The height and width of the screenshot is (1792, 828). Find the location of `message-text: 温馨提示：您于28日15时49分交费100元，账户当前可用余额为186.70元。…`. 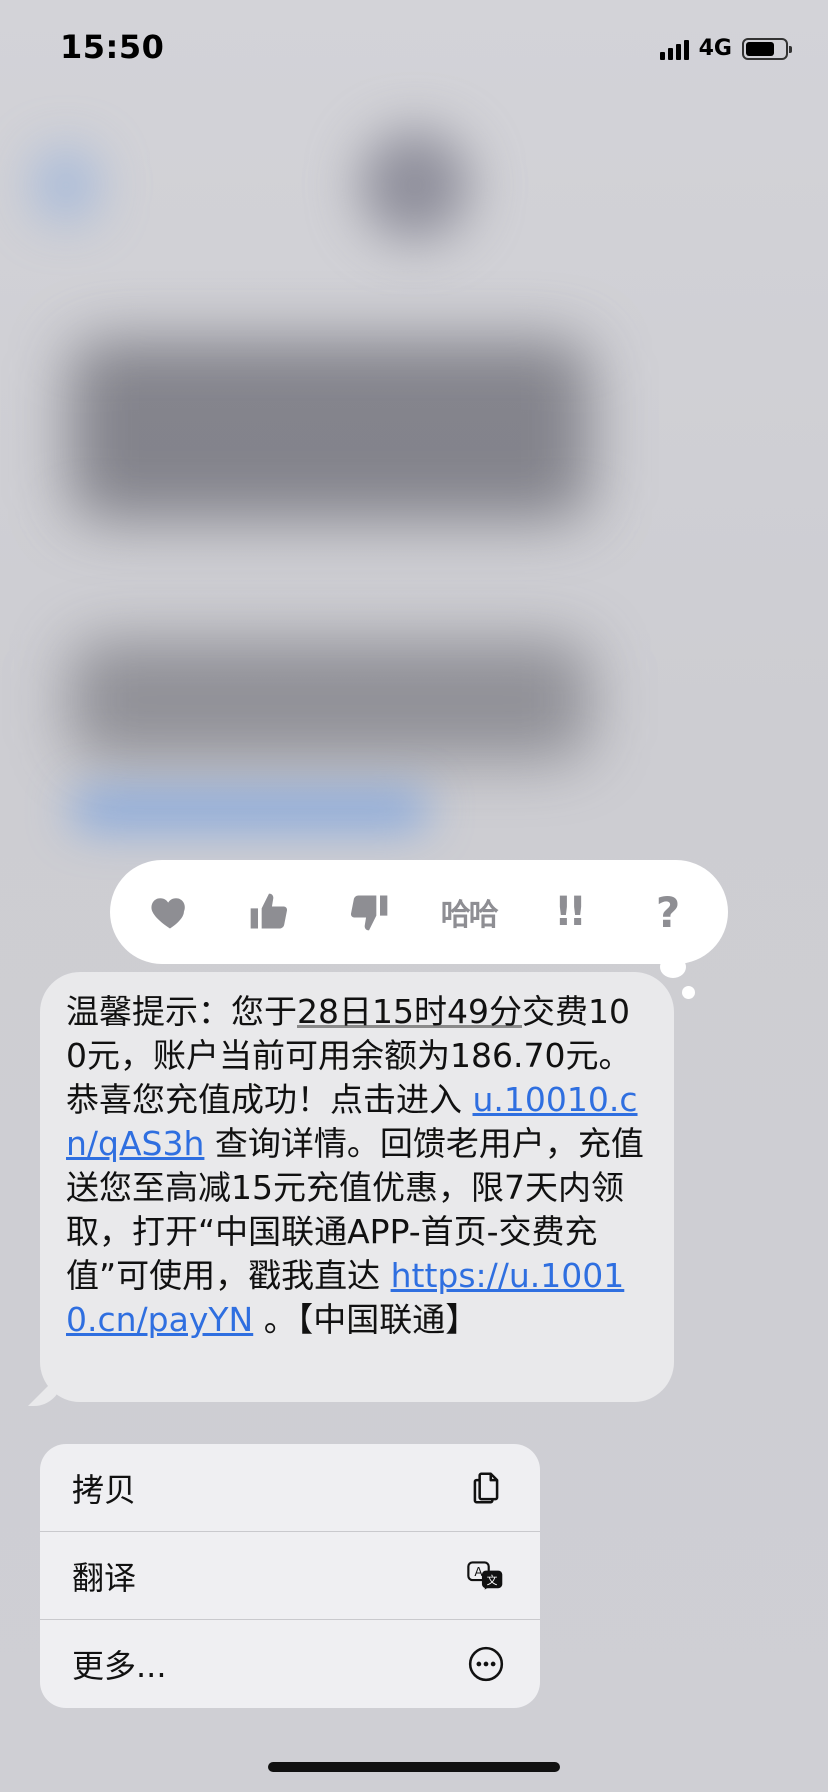

message-text: 温馨提示：您于28日15时49分交费100元，账户当前可用余额为186.70元。… is located at coordinates (355, 1165).